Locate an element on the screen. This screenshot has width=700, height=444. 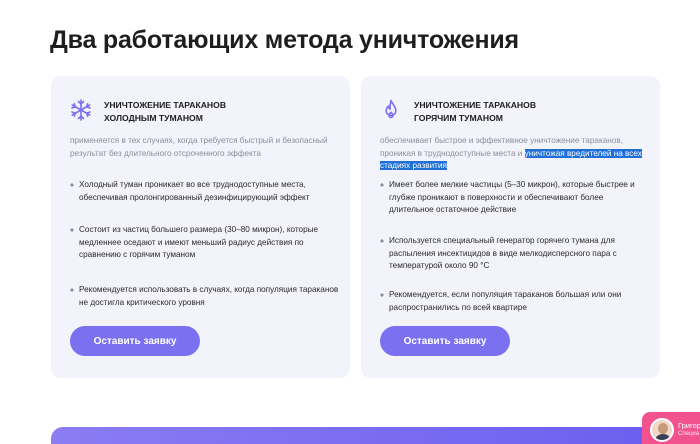
card-title-line2: ГОРЯЧИМ ТУМАНОМ is located at coordinates (458, 117).